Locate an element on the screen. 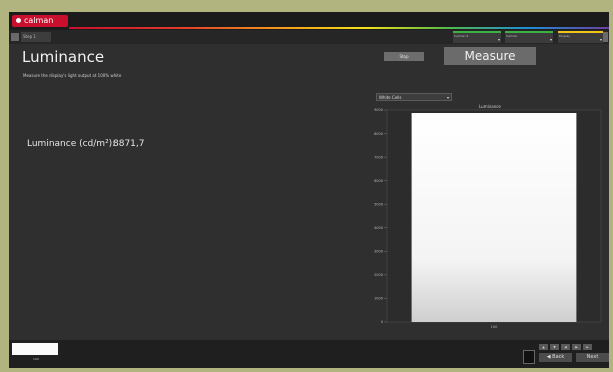 The height and width of the screenshot is (372, 613). luminance-value: 8871,7 is located at coordinates (129, 144).